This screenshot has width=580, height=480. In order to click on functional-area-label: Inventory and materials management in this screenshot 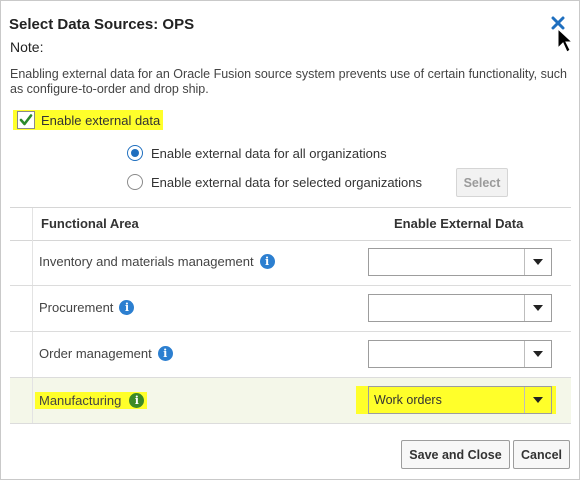, I will do `click(146, 261)`.